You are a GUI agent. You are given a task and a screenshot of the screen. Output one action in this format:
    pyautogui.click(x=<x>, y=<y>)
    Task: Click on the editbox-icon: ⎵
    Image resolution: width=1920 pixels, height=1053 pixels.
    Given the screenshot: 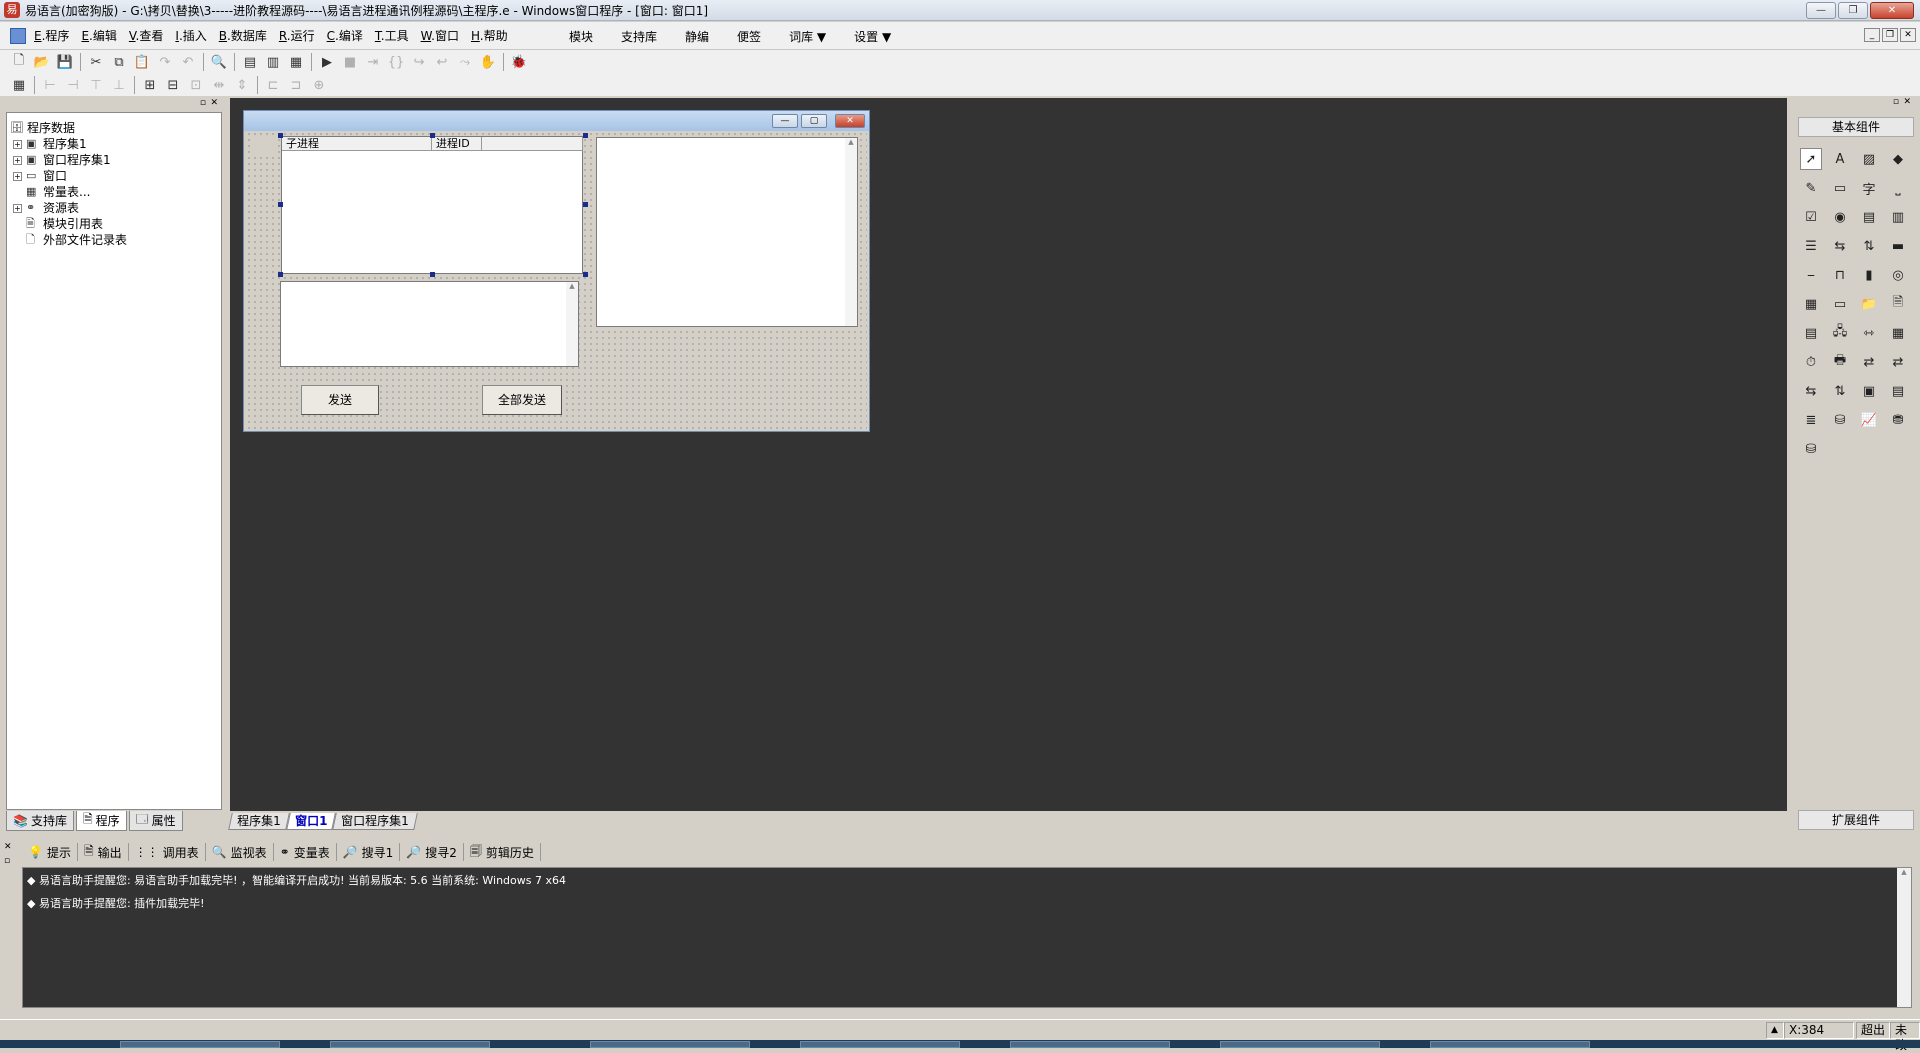 What is the action you would take?
    pyautogui.click(x=1898, y=188)
    